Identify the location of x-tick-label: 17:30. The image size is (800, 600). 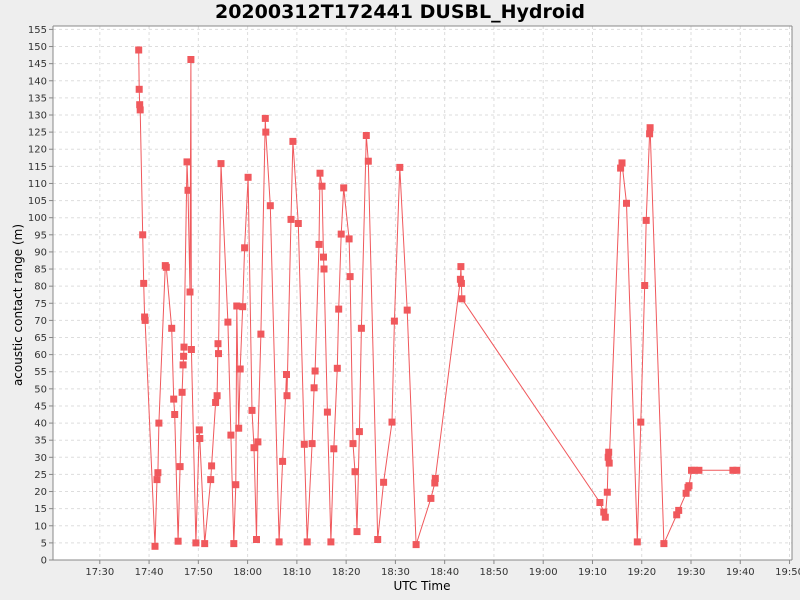
(99, 572).